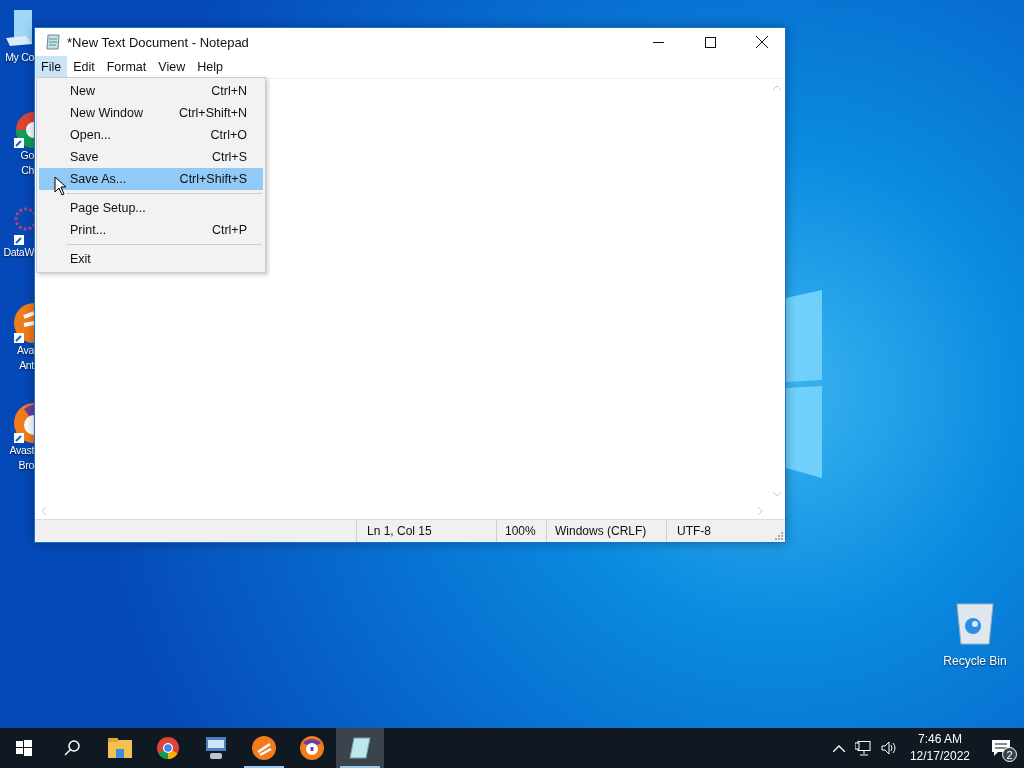 The width and height of the screenshot is (1024, 768). What do you see at coordinates (151, 230) in the screenshot?
I see `menu-option: Print... Ctrl+P` at bounding box center [151, 230].